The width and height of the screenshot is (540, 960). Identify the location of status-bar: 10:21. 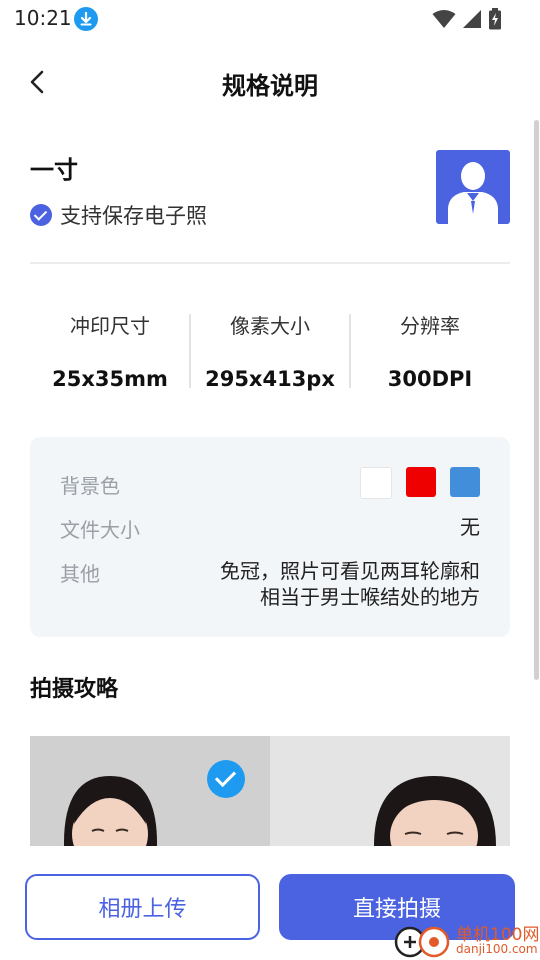
(270, 20).